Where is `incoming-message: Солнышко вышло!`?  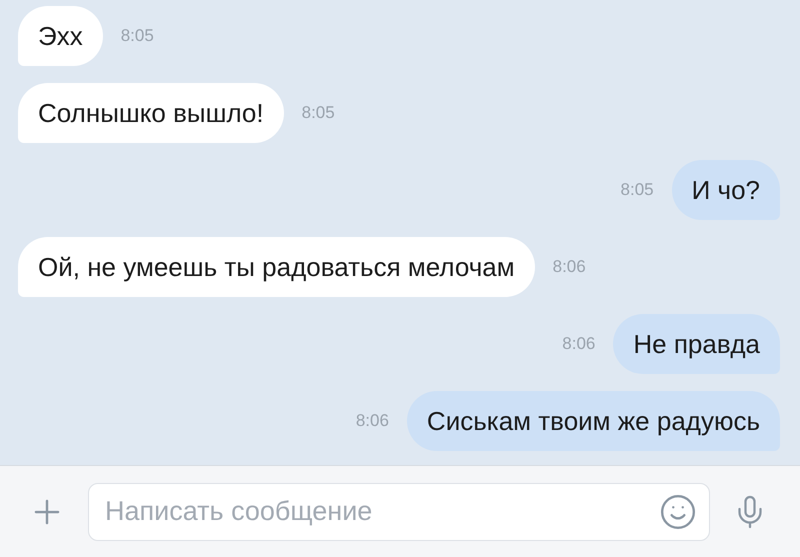 incoming-message: Солнышко вышло! is located at coordinates (151, 113).